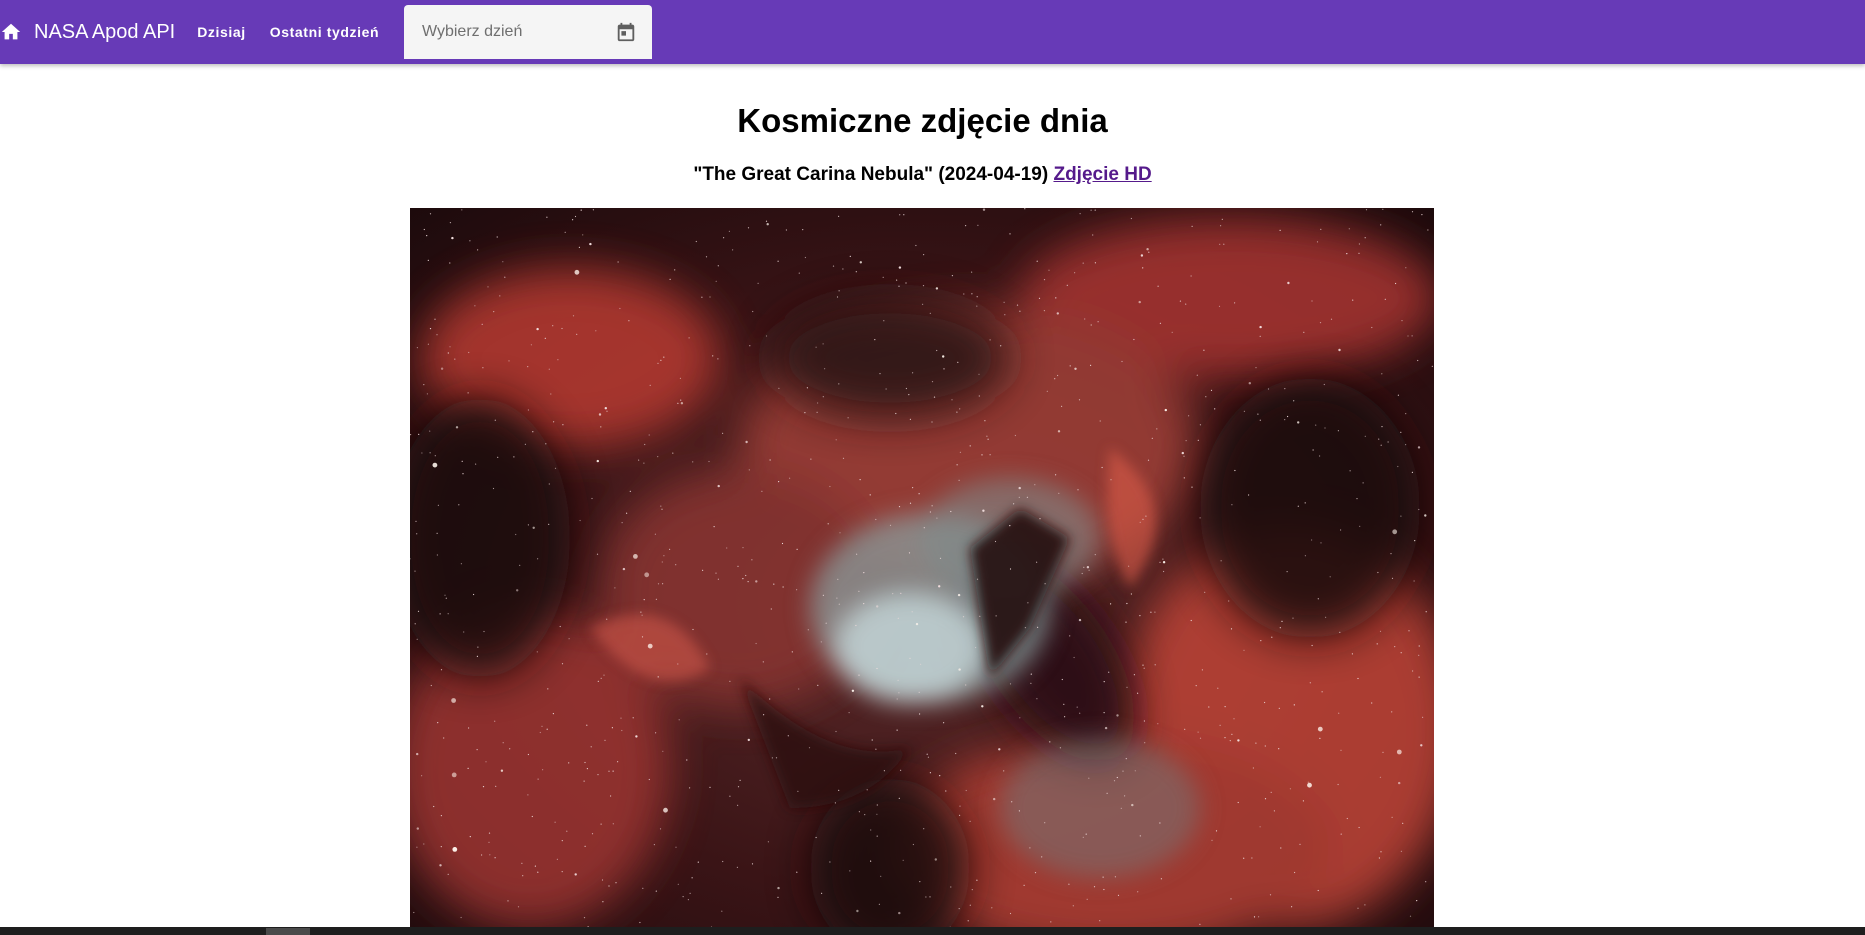 This screenshot has width=1865, height=935. What do you see at coordinates (932, 32) in the screenshot?
I see `top-toolbar: NASA Apod API Dzisiaj Ostatni tydzień` at bounding box center [932, 32].